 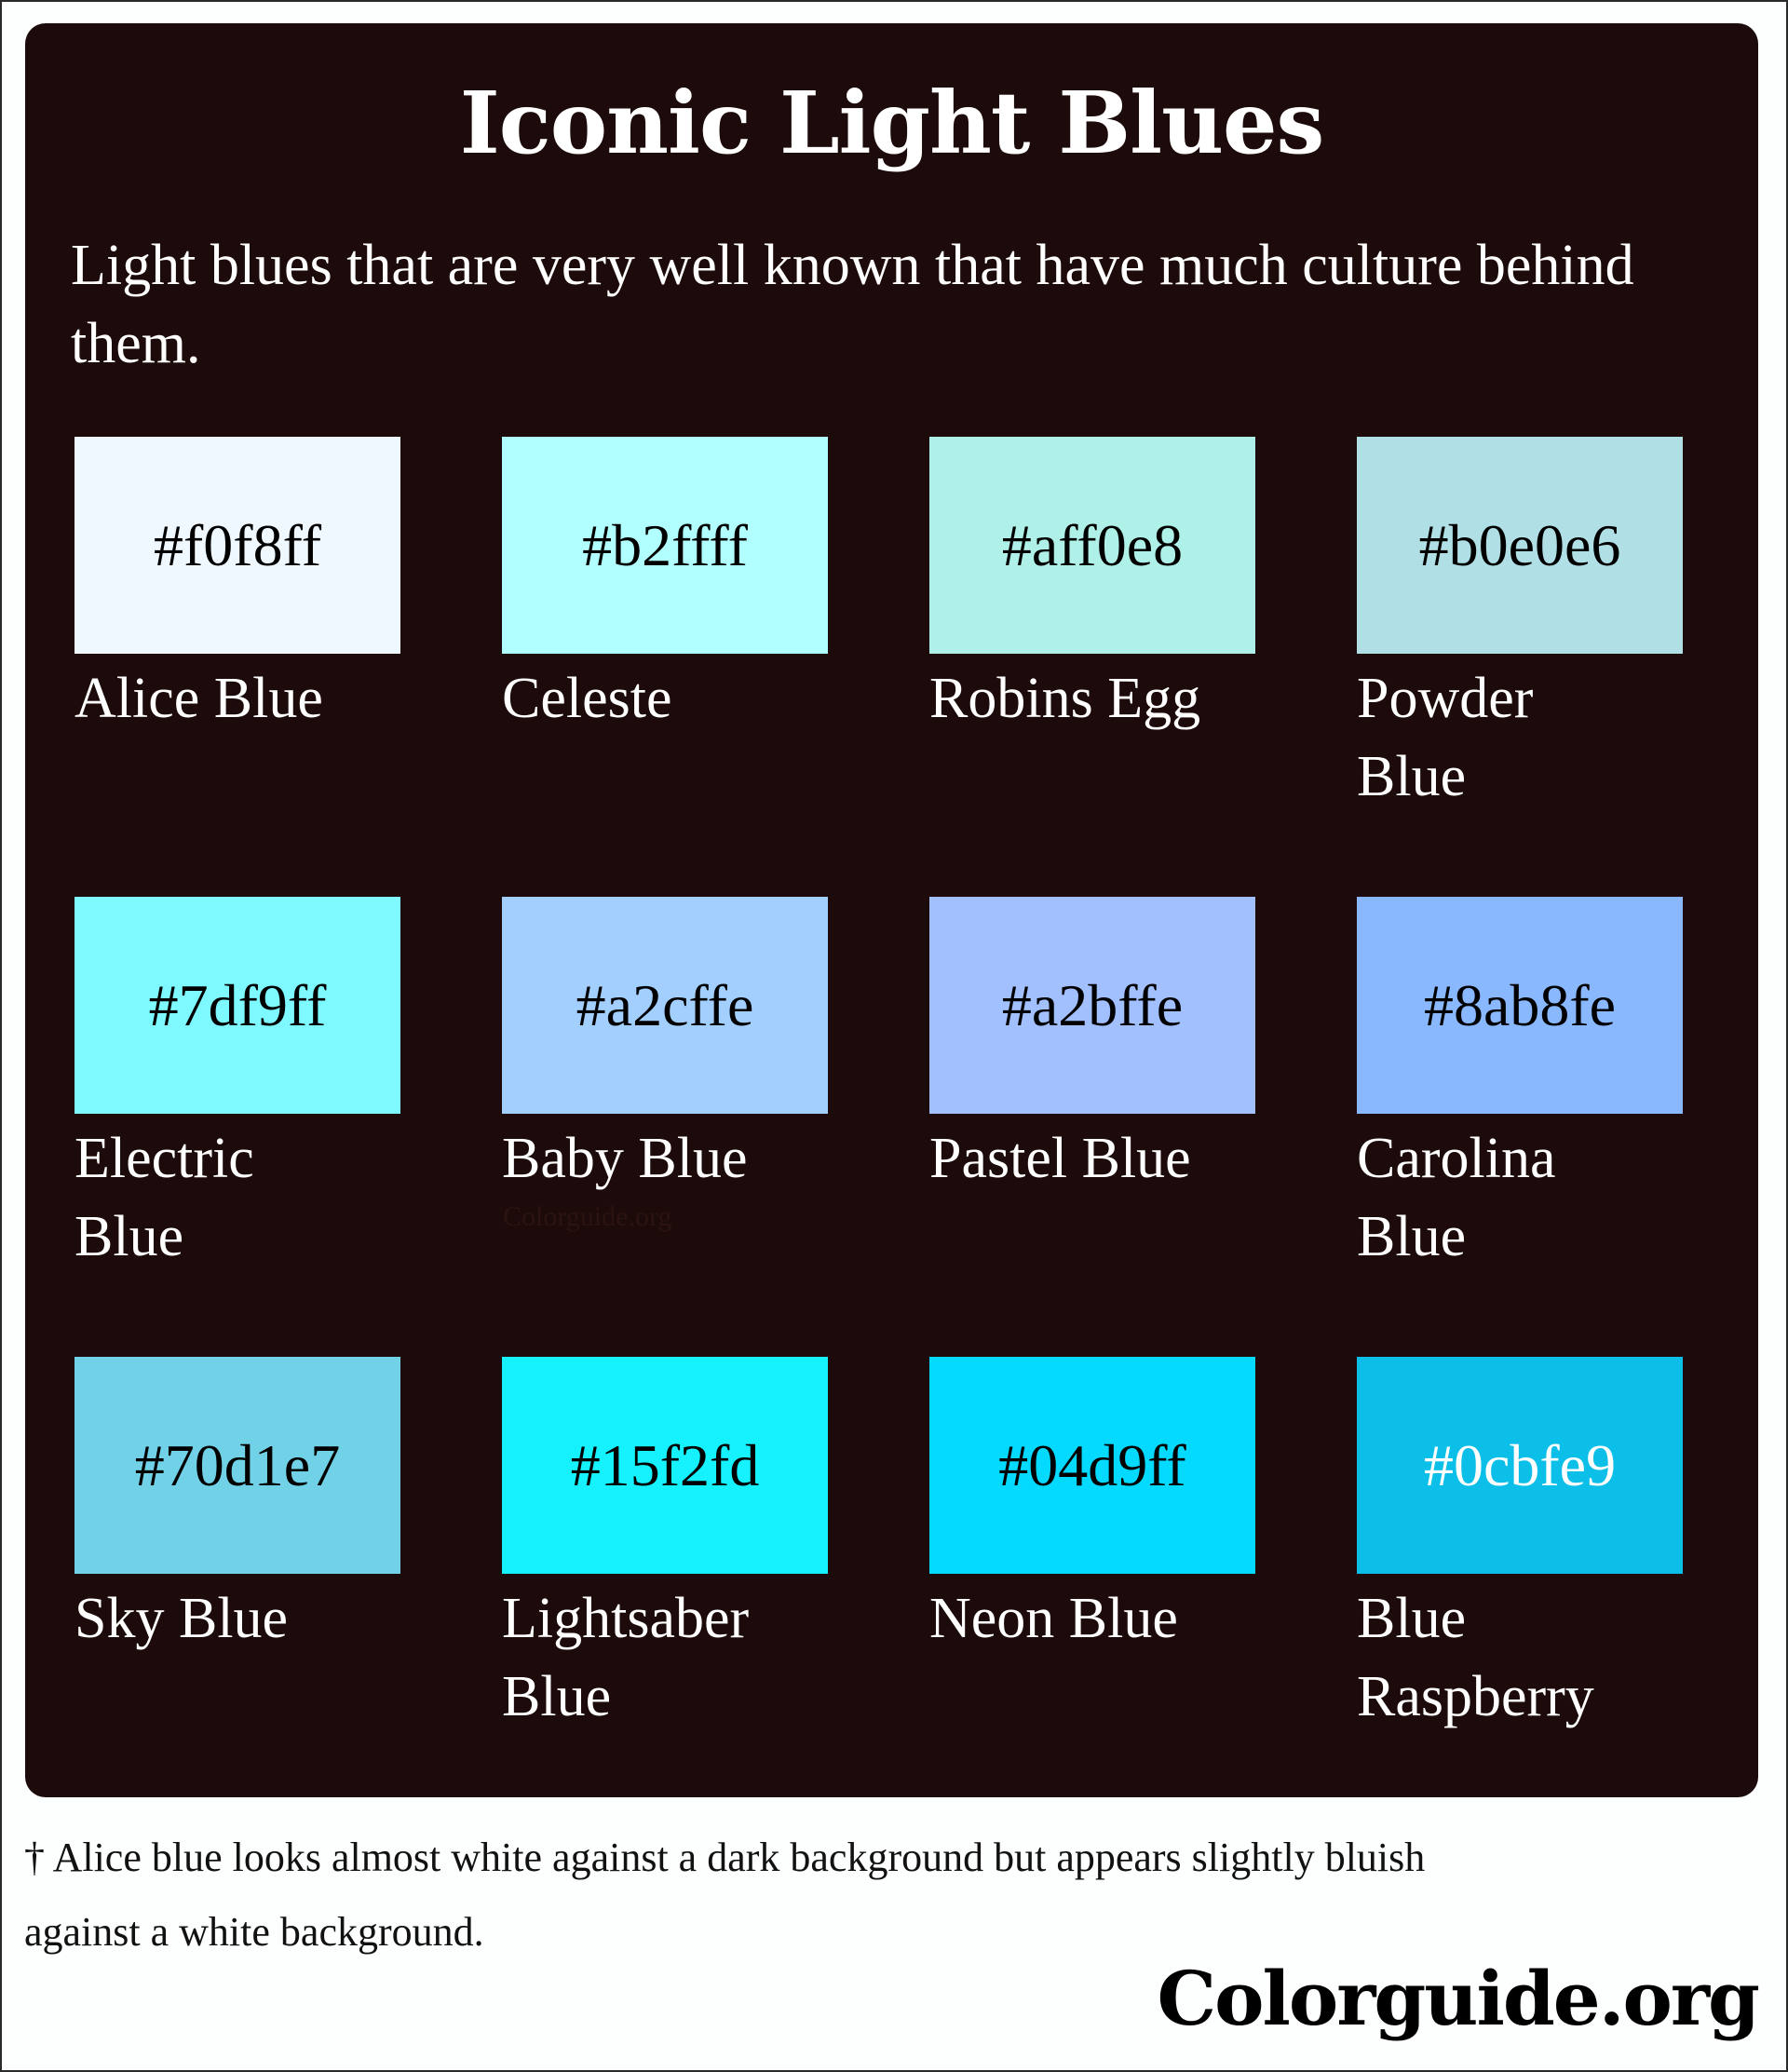 I want to click on swatch-name: Robins Egg, so click(x=1065, y=698).